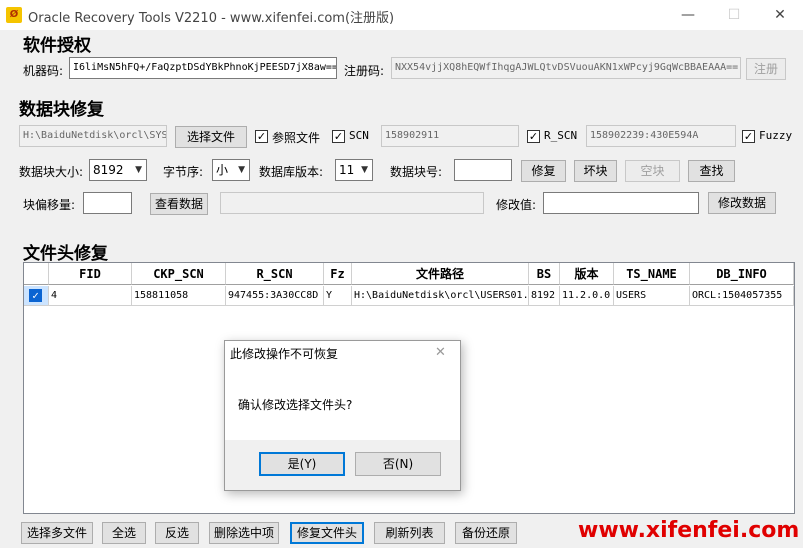  What do you see at coordinates (766, 69) in the screenshot?
I see `register-button: 注册` at bounding box center [766, 69].